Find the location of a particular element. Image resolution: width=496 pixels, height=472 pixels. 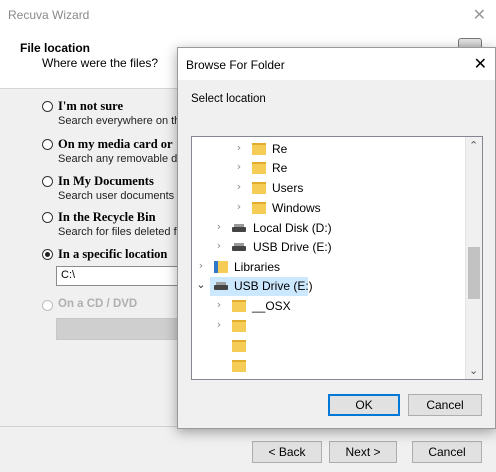

wizard-title: Recuva Wizard is located at coordinates (49, 15).